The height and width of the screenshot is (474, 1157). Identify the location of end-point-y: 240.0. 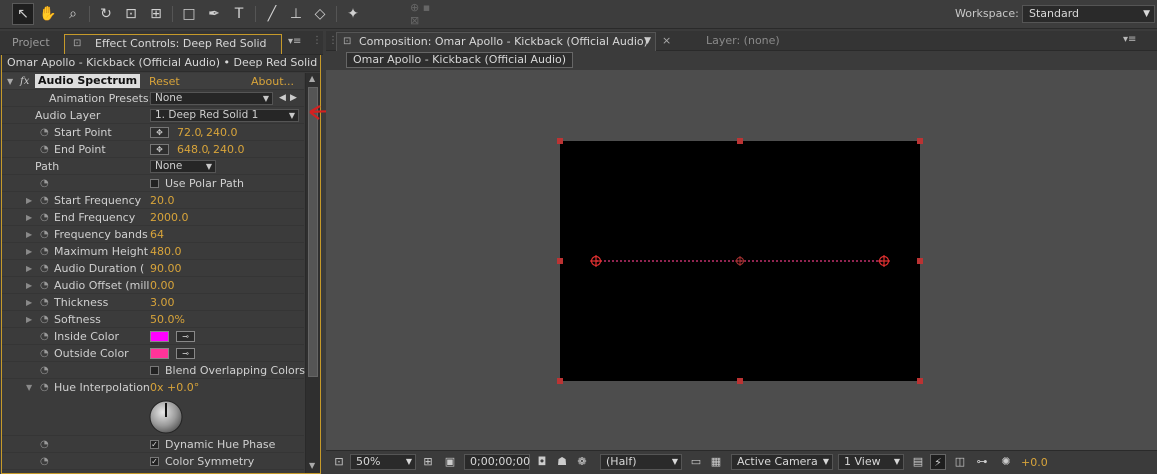
(229, 149).